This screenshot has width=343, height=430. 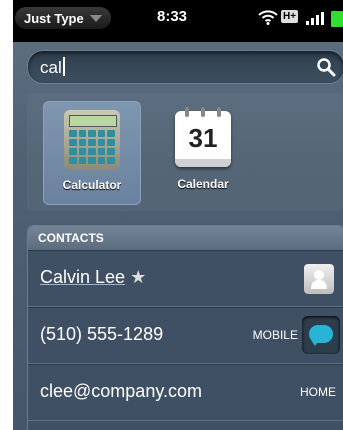 What do you see at coordinates (185, 335) in the screenshot?
I see `contact-phone-row: (510) 555-1289 MOBILE` at bounding box center [185, 335].